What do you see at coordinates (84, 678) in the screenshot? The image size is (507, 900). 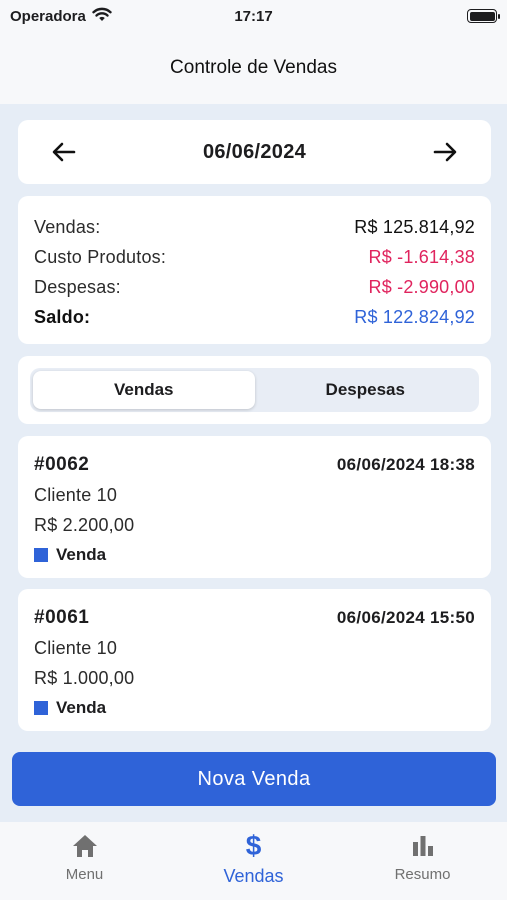 I see `sale-amount: R$ 1.000,00` at bounding box center [84, 678].